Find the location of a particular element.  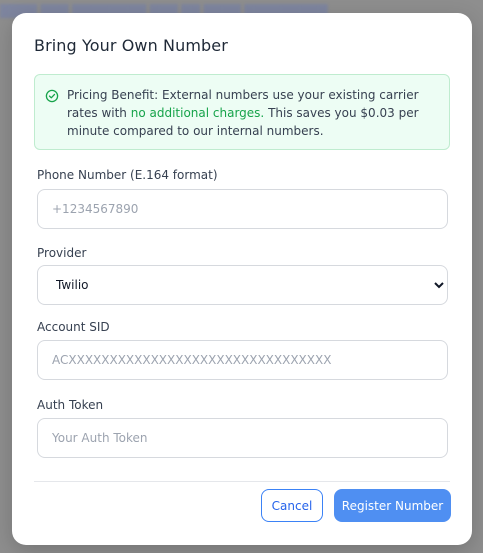

provider-label: Provider is located at coordinates (62, 253).